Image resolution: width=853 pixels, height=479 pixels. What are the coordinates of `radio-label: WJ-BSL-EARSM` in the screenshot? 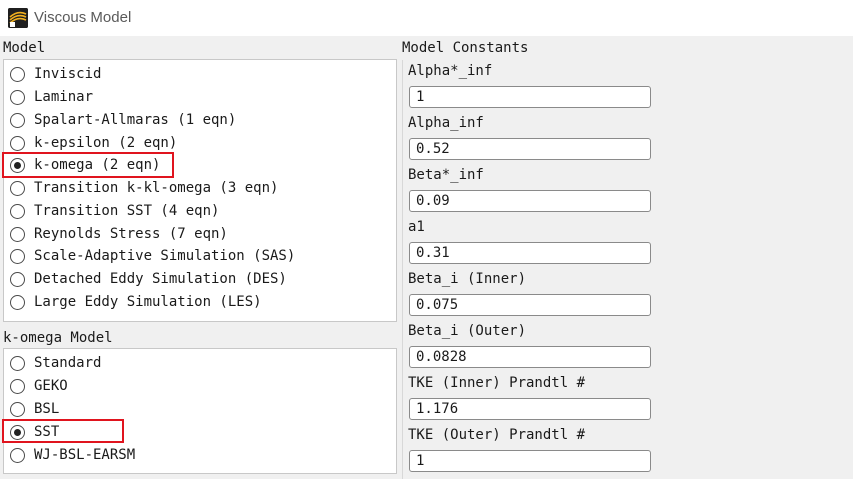 It's located at (85, 455).